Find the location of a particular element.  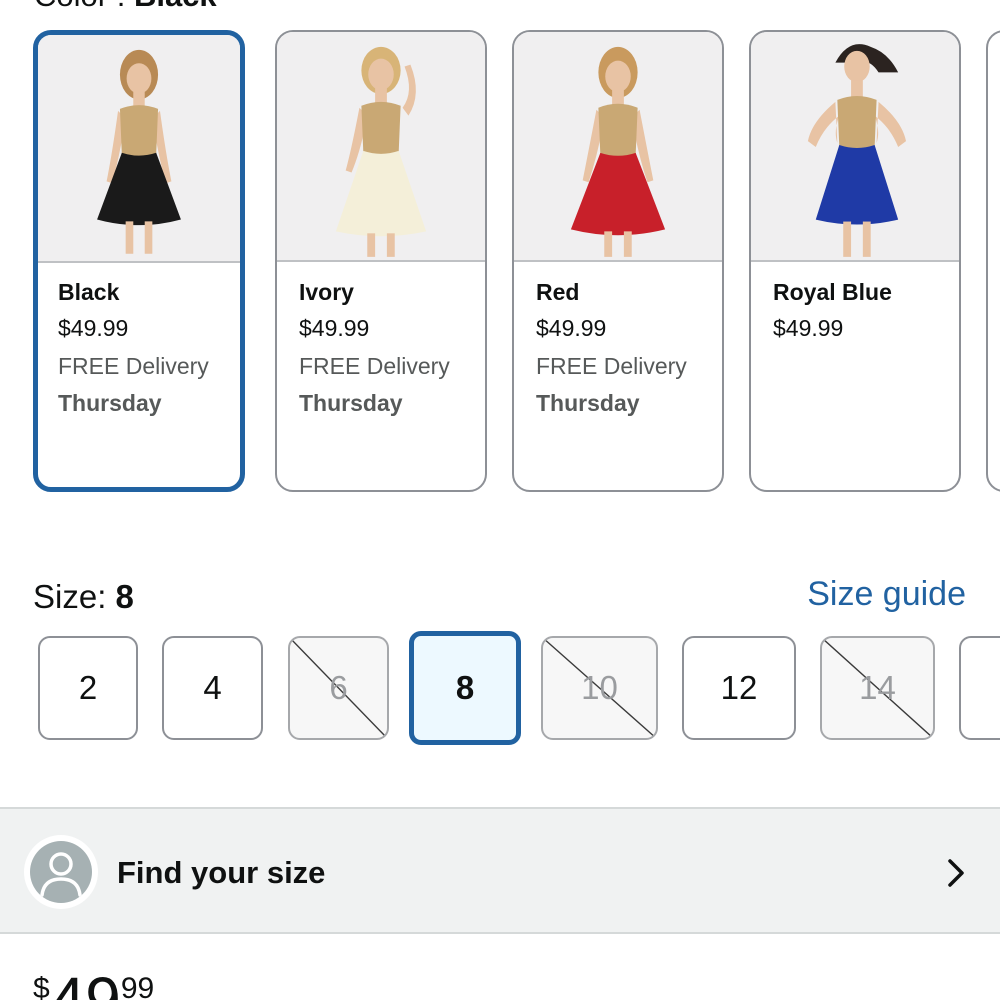

product-image-ivory is located at coordinates (381, 147).